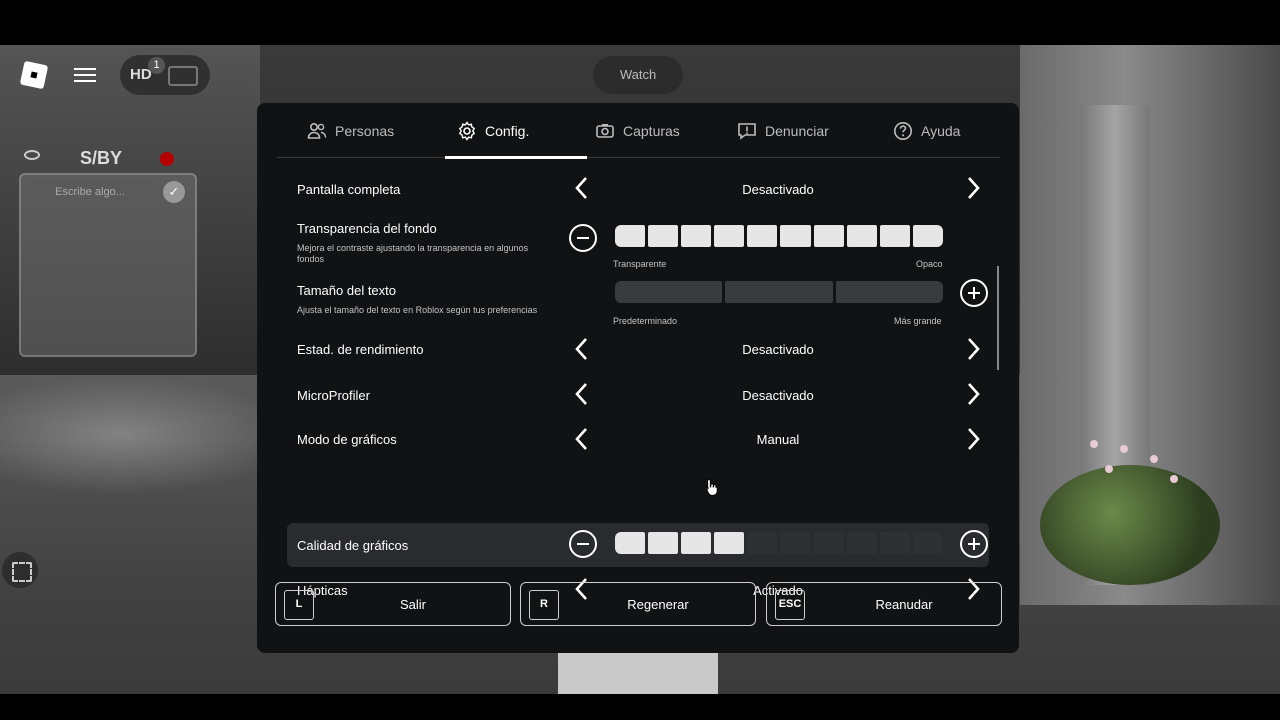  Describe the element at coordinates (638, 75) in the screenshot. I see `watch-button: Watch` at that location.